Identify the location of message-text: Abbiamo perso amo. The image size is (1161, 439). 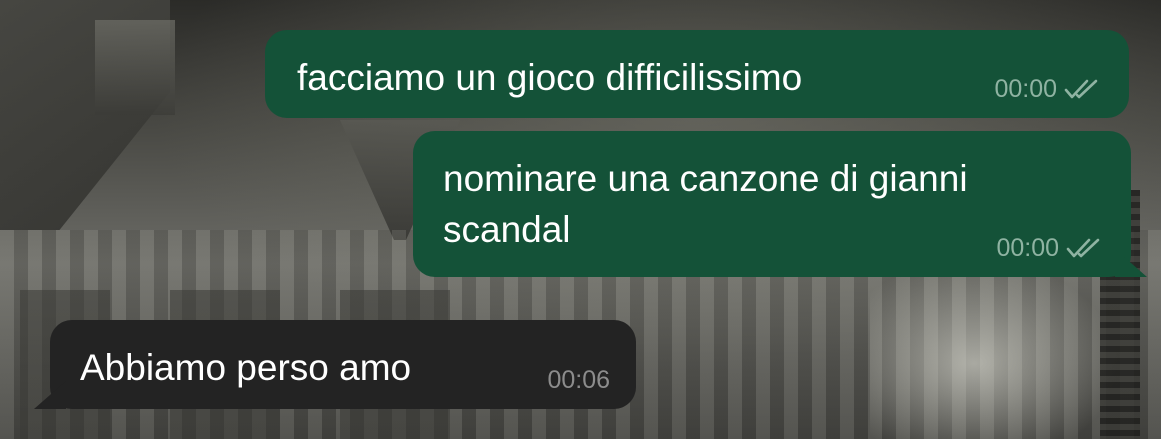
(246, 367).